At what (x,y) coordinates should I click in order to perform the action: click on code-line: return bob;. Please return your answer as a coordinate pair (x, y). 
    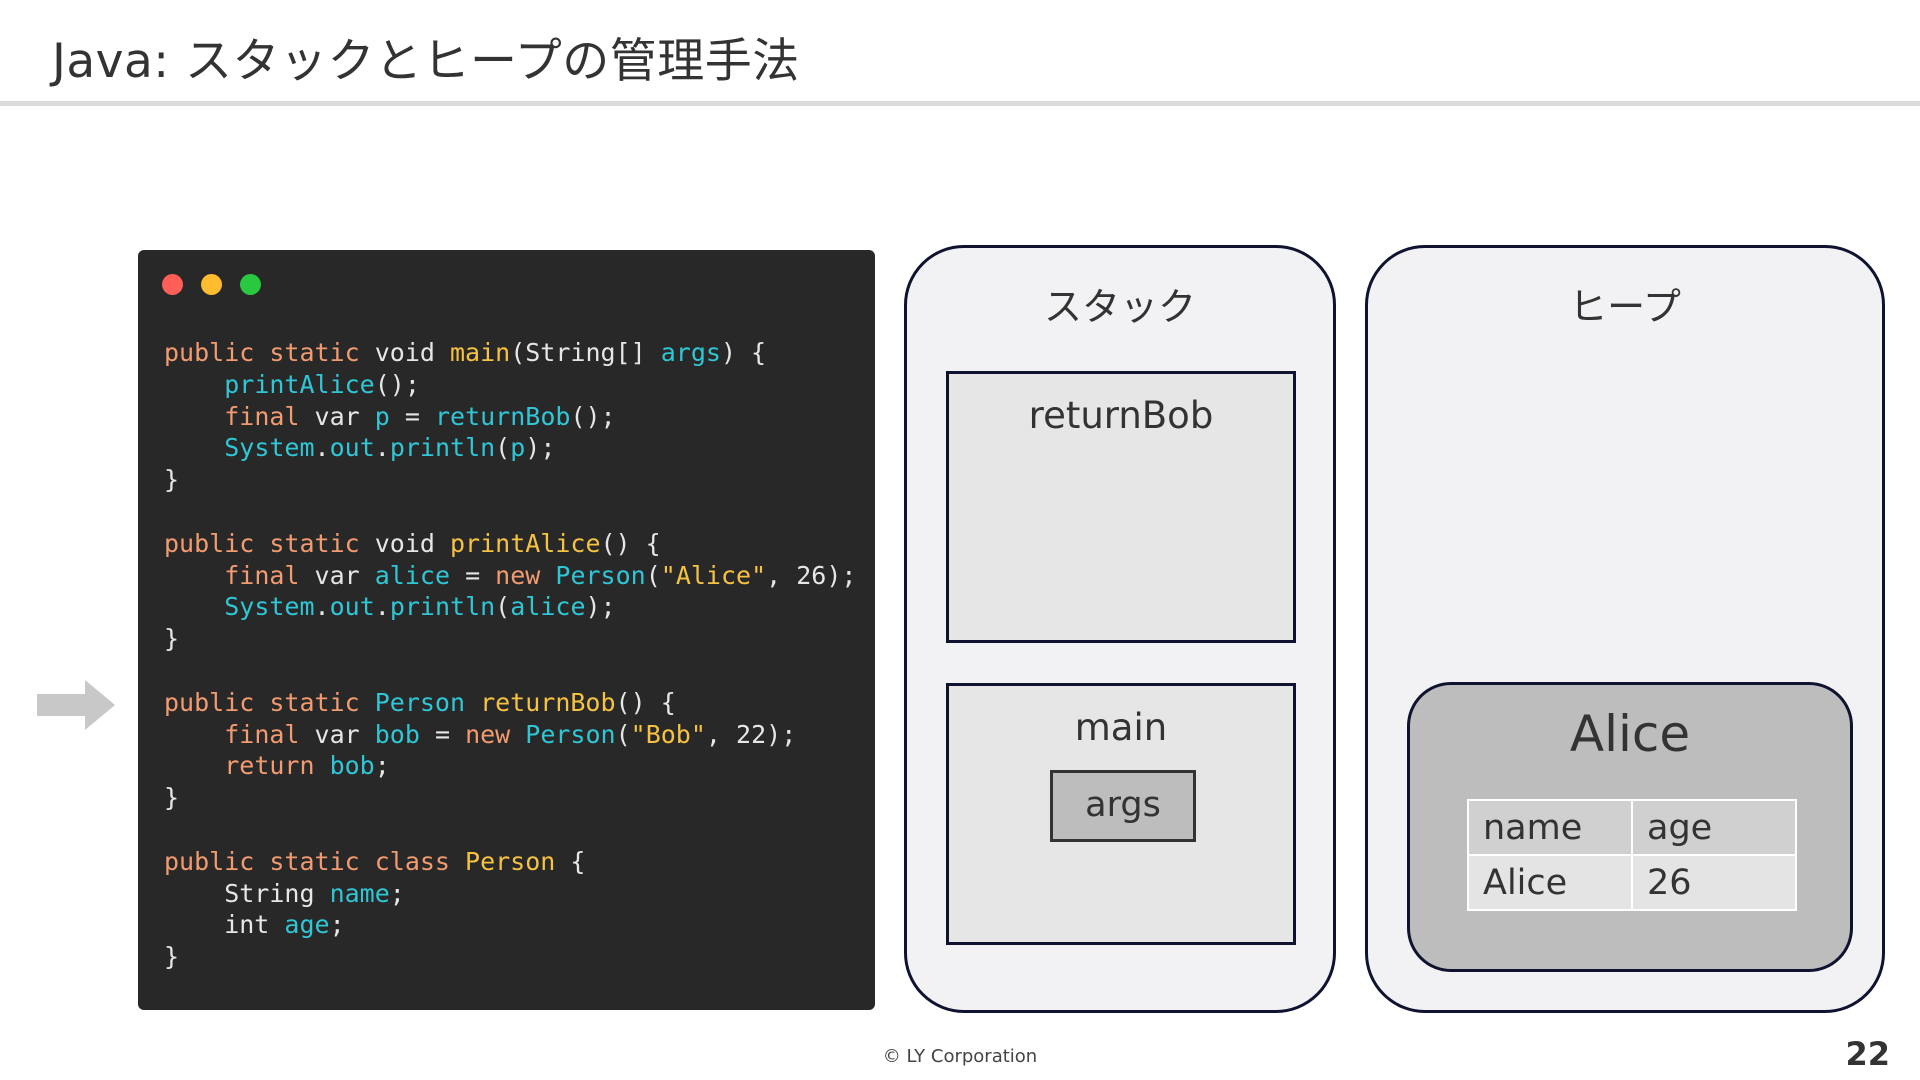
    Looking at the image, I should click on (510, 766).